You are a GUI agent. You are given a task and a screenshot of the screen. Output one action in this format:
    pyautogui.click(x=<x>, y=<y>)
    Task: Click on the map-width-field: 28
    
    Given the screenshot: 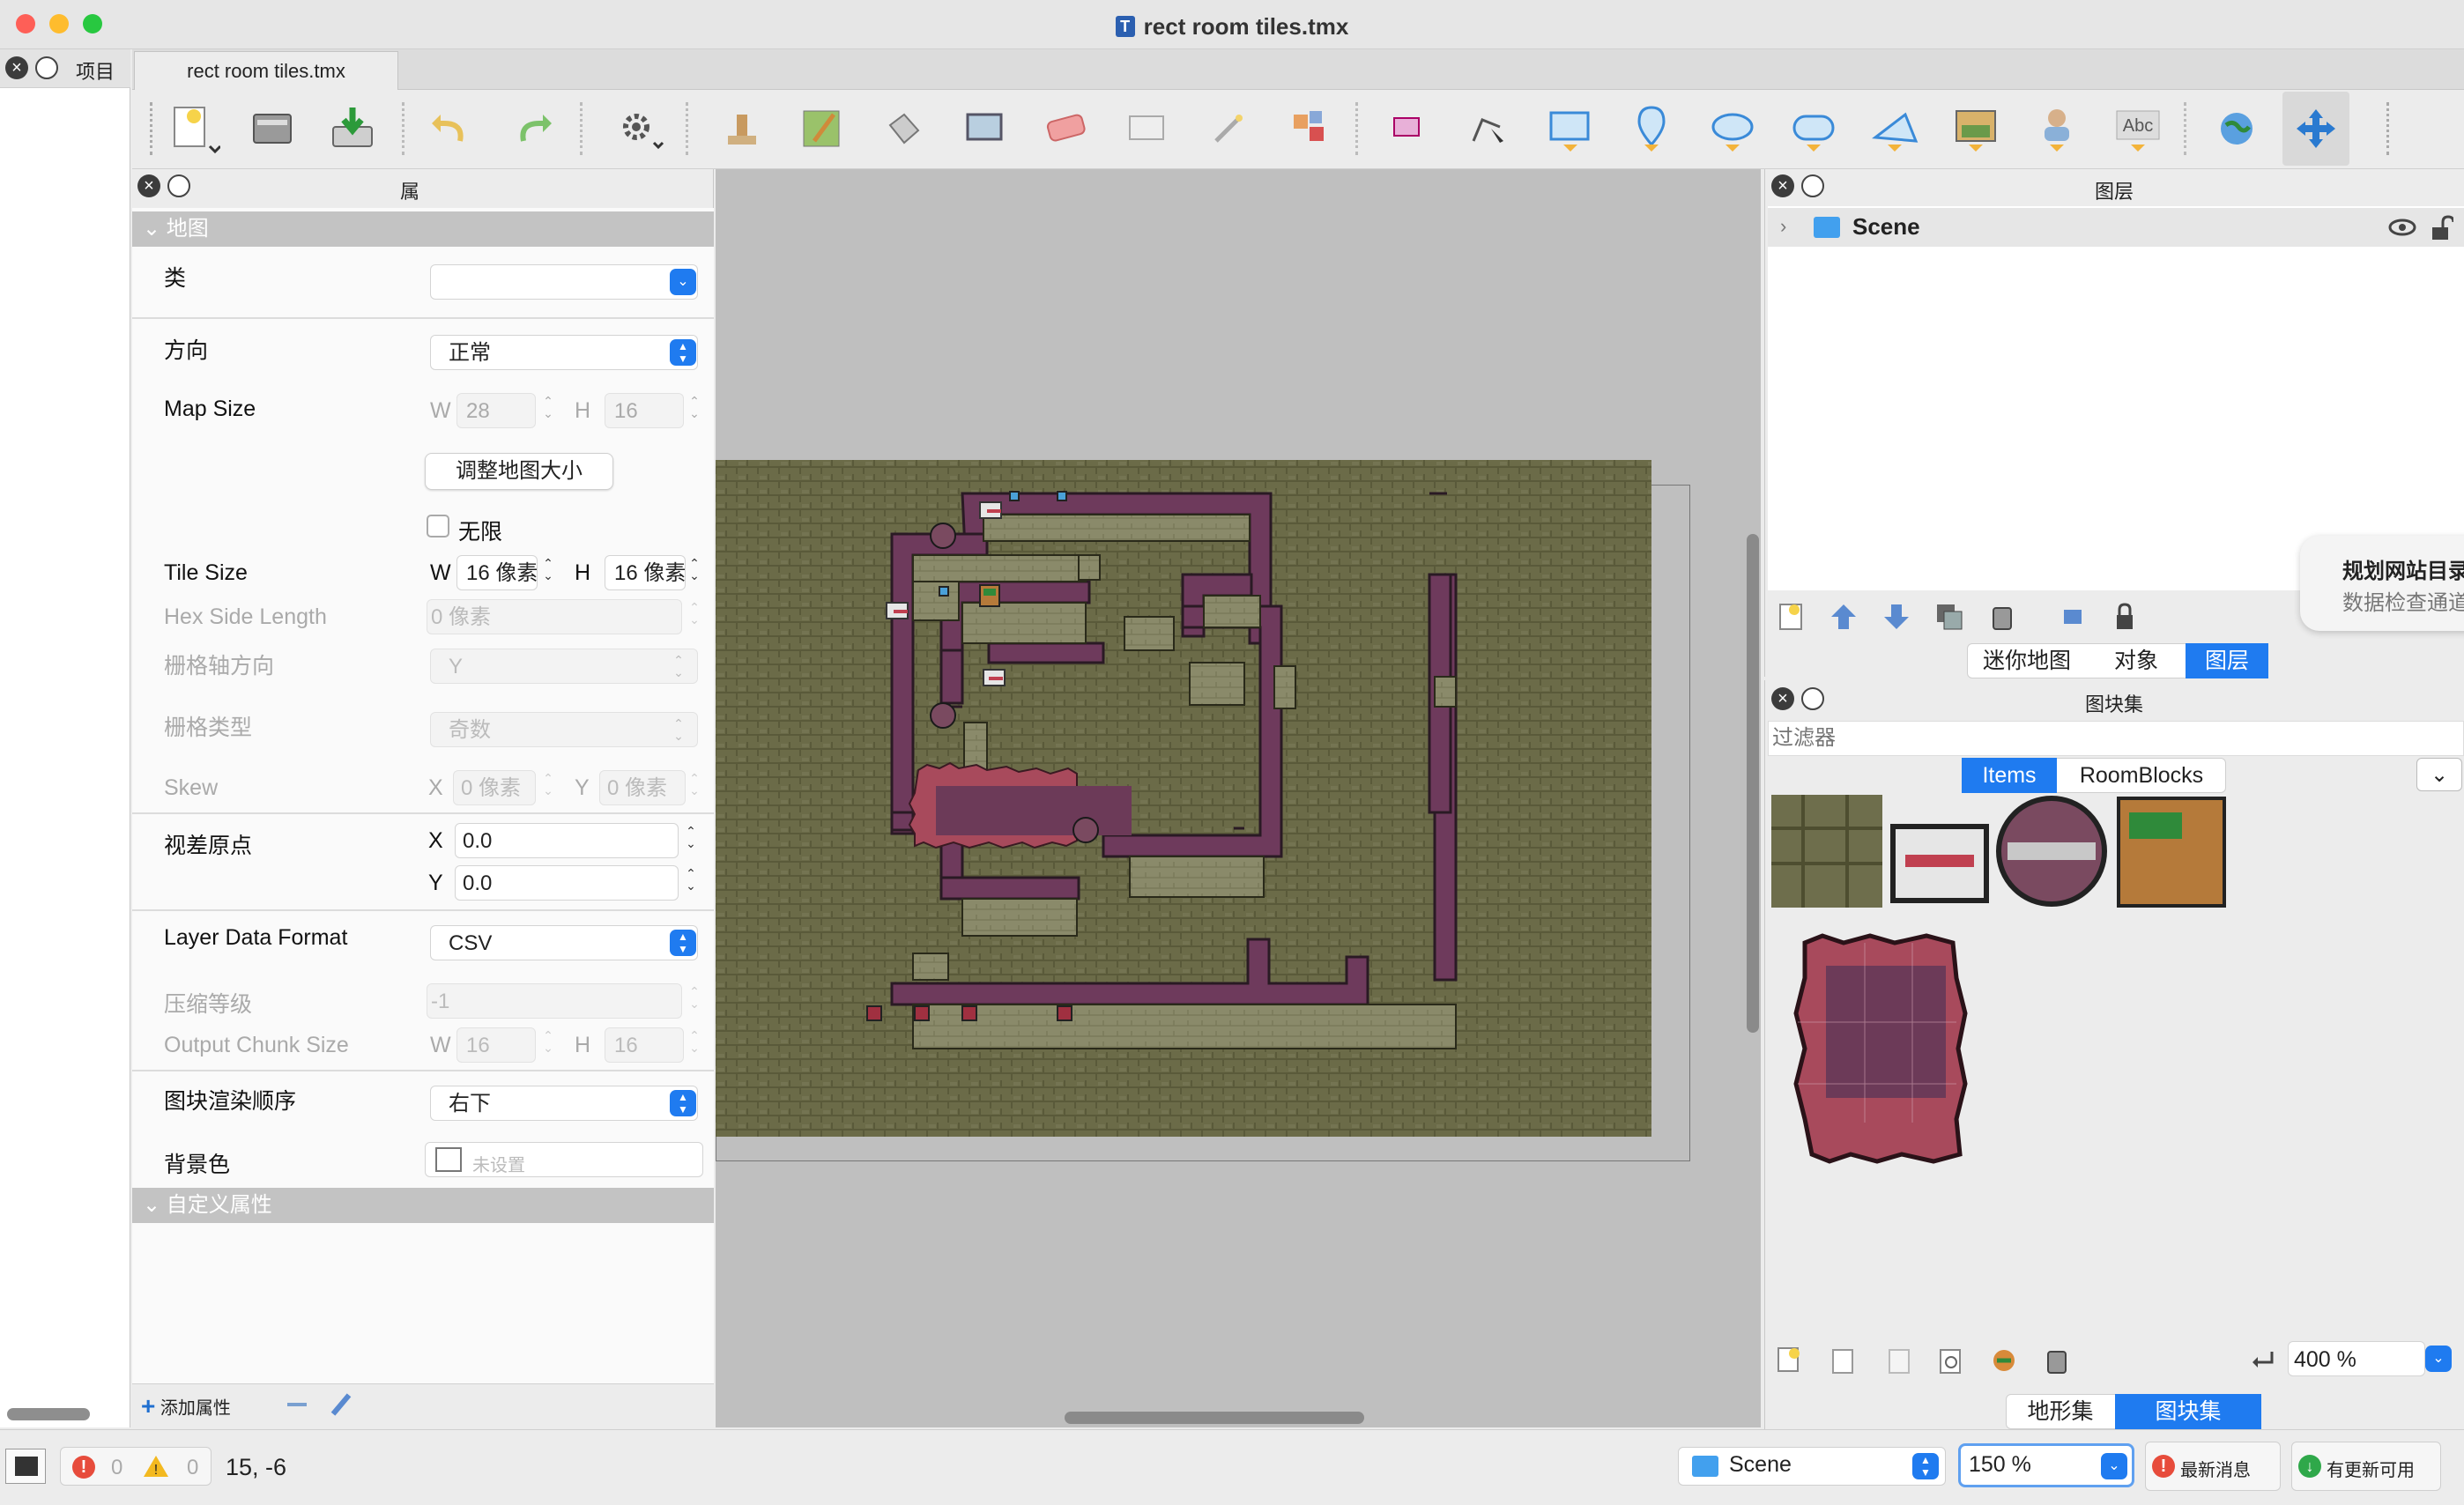 What is the action you would take?
    pyautogui.click(x=496, y=410)
    